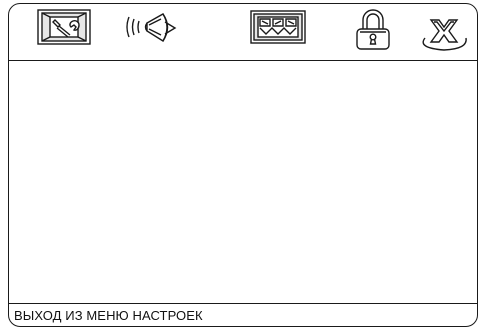 The width and height of the screenshot is (483, 331). What do you see at coordinates (444, 33) in the screenshot?
I see `exit-icon` at bounding box center [444, 33].